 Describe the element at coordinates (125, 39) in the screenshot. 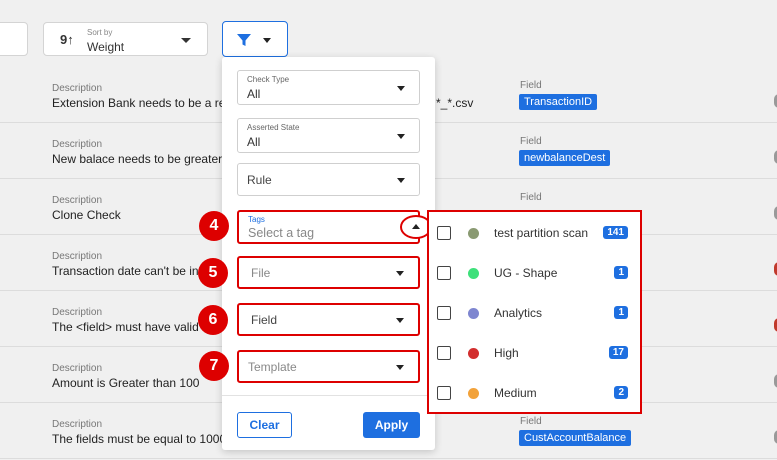

I see `sort-select: 9↑ Sort by Weight` at that location.